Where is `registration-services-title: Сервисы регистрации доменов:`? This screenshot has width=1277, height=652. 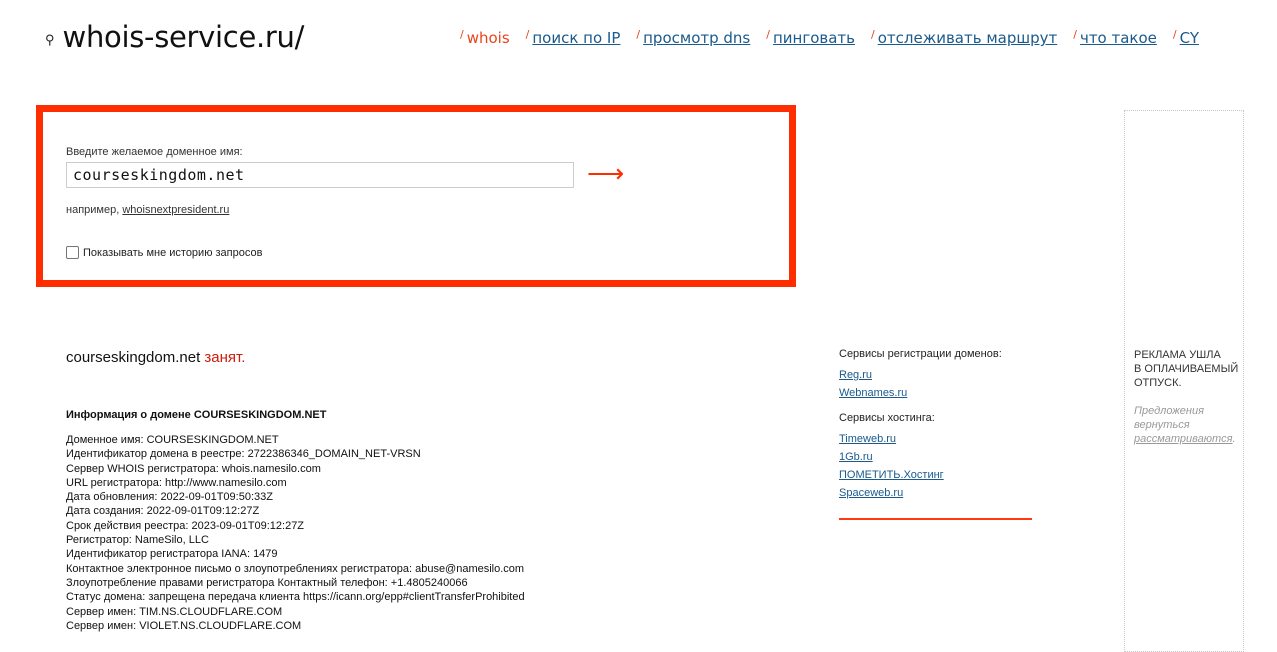
registration-services-title: Сервисы регистрации доменов: is located at coordinates (920, 354).